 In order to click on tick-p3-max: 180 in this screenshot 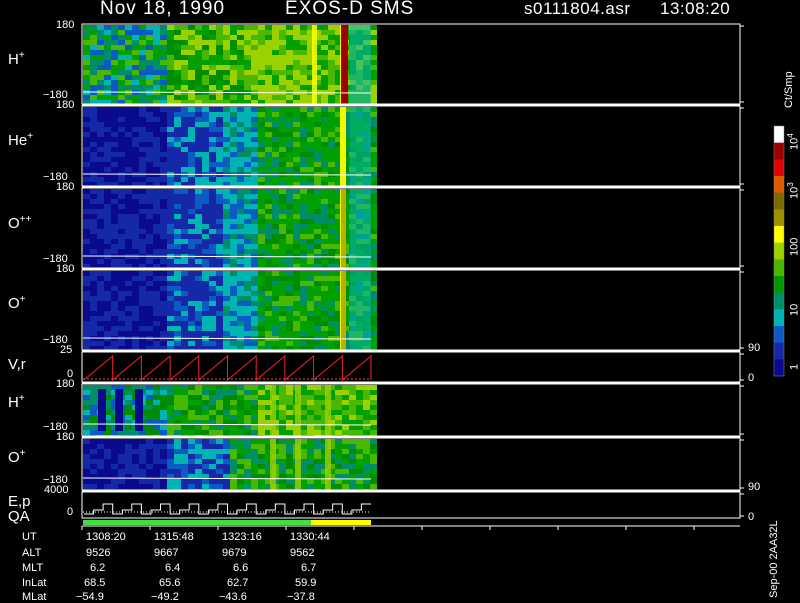, I will do `click(65, 187)`.